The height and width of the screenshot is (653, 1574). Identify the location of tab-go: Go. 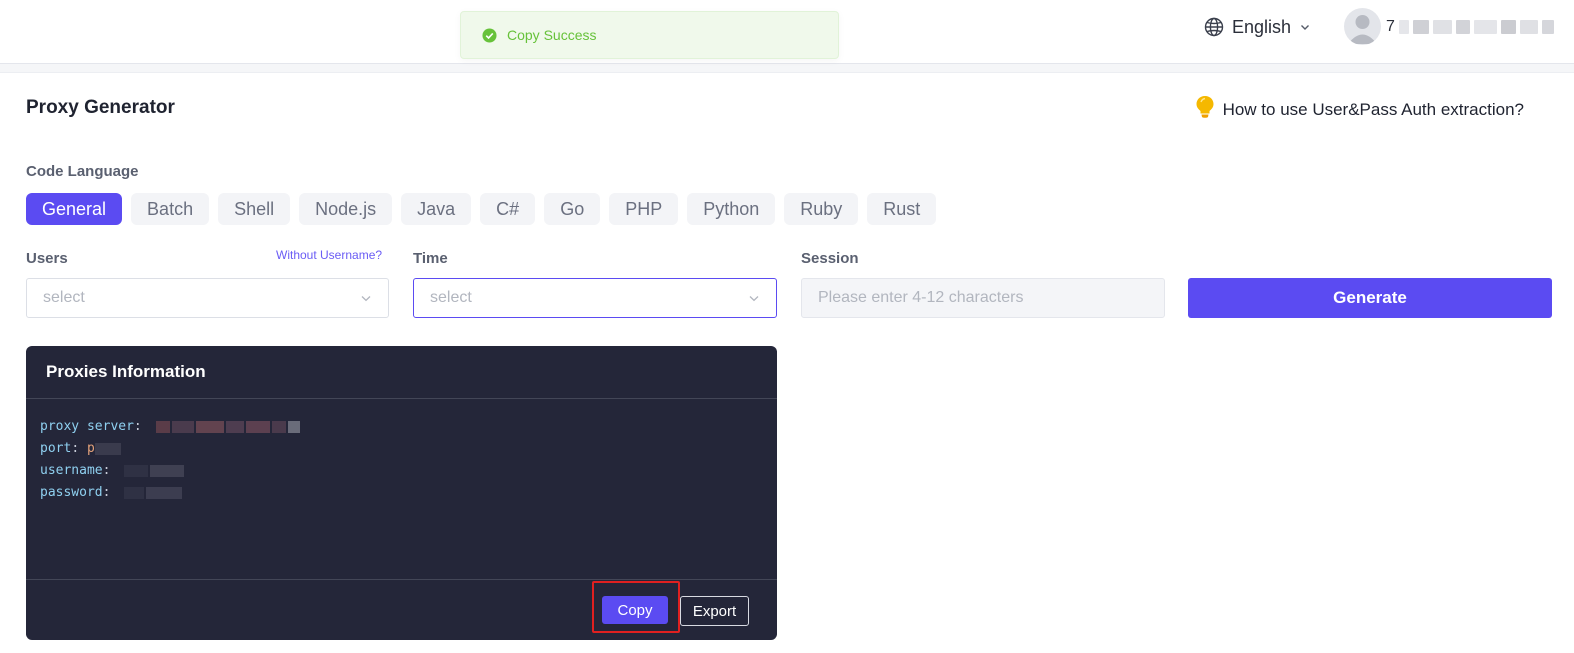
(572, 209).